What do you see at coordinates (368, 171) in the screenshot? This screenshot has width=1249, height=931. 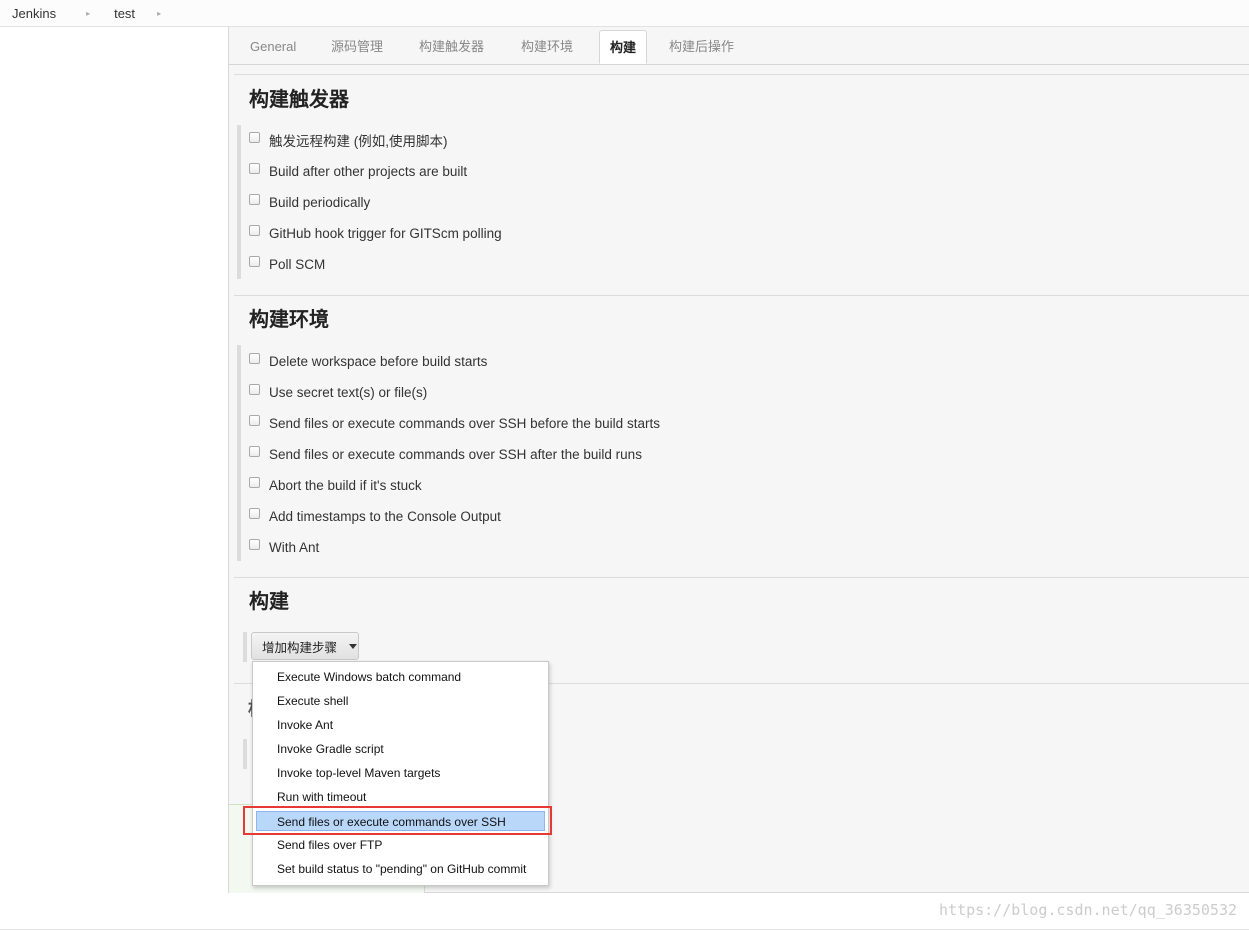 I see `checkbox-label: Build after other projects are built` at bounding box center [368, 171].